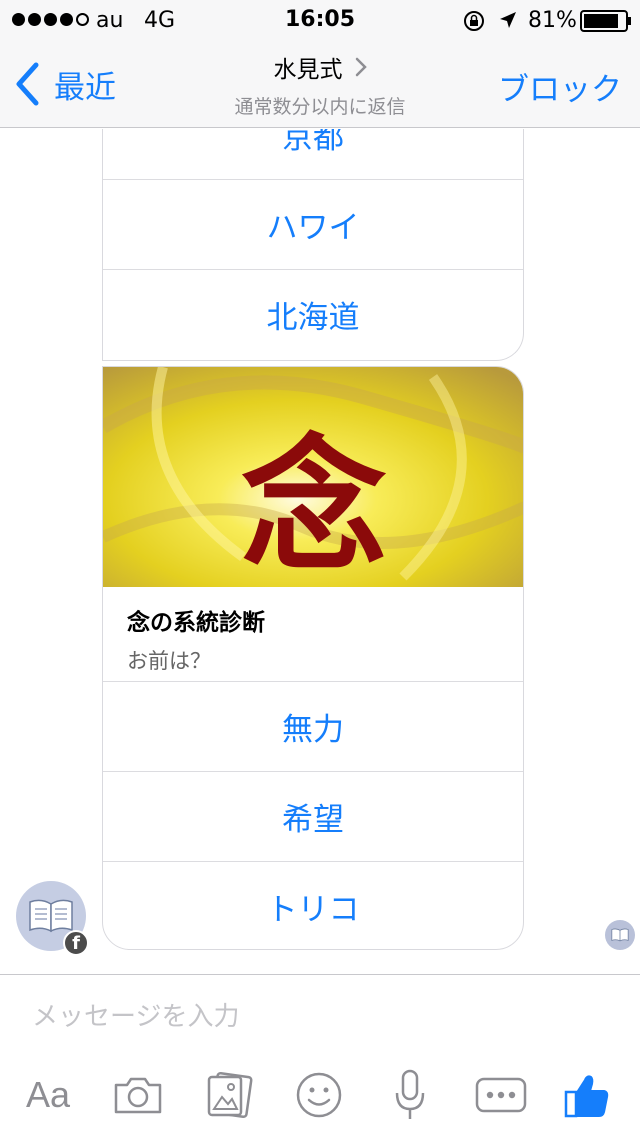 The height and width of the screenshot is (1136, 640). Describe the element at coordinates (313, 224) in the screenshot. I see `quick-reply-button: ハワイ` at that location.